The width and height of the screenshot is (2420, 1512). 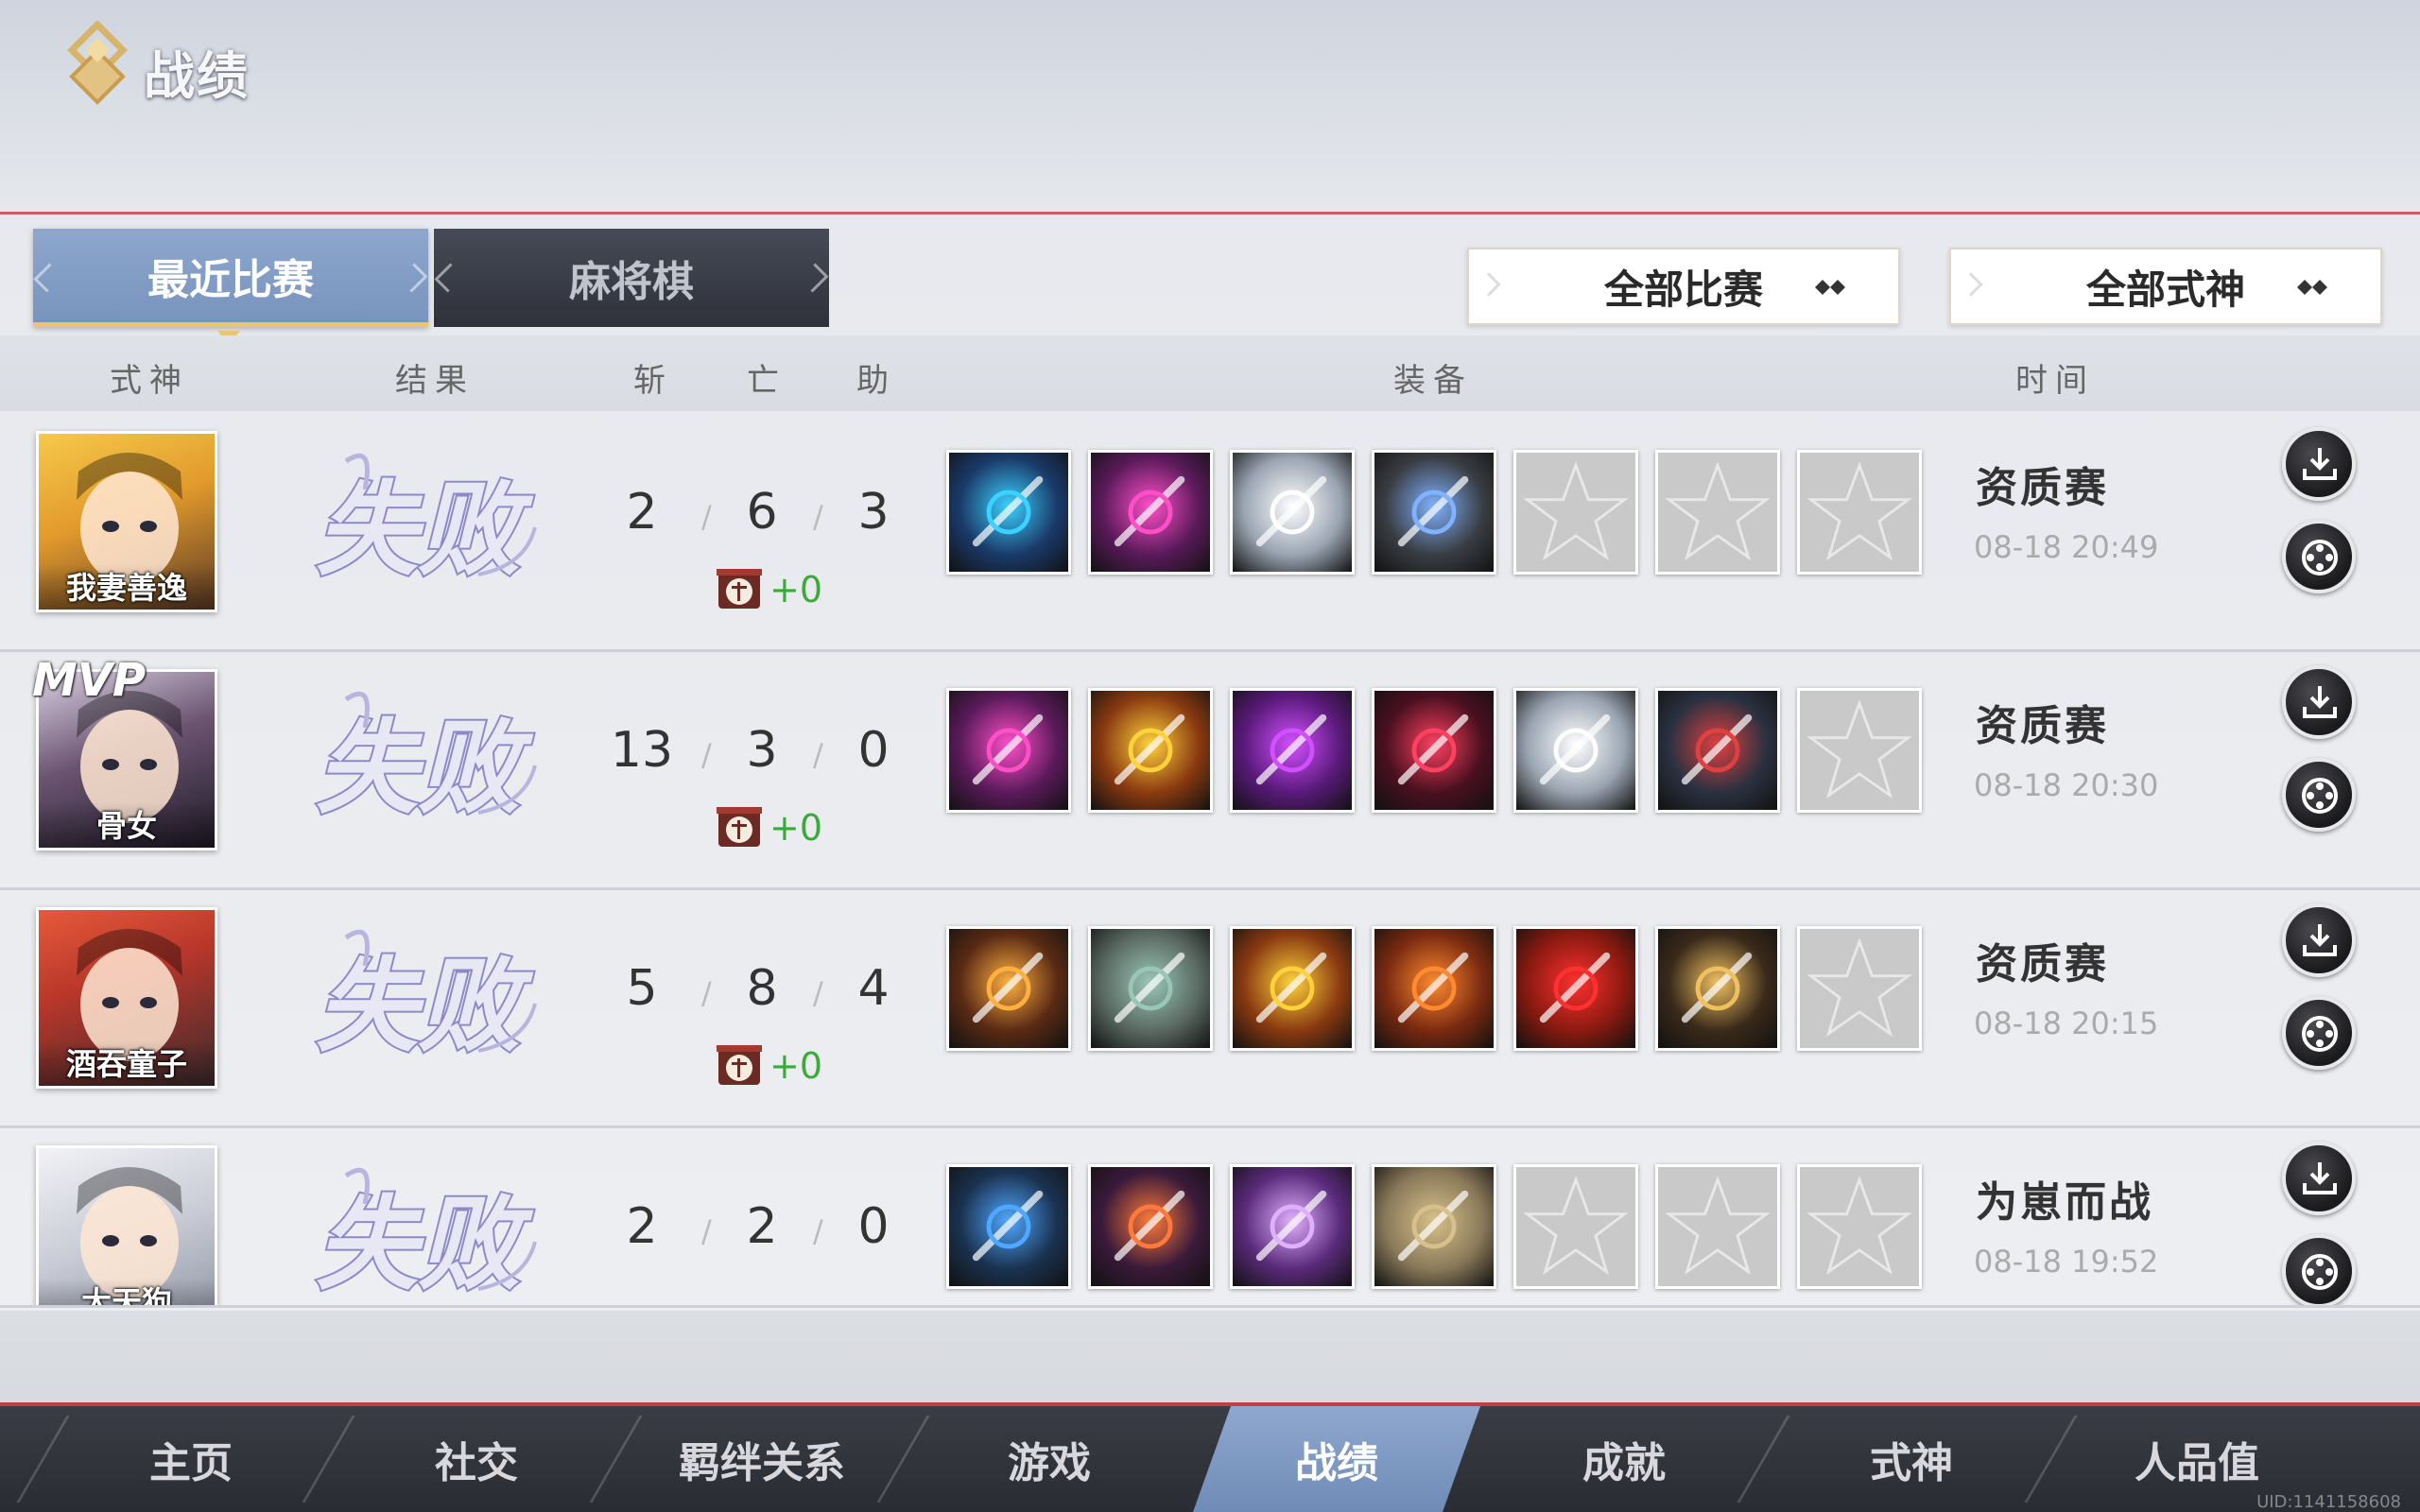 I want to click on diamond-logo-icon, so click(x=97, y=63).